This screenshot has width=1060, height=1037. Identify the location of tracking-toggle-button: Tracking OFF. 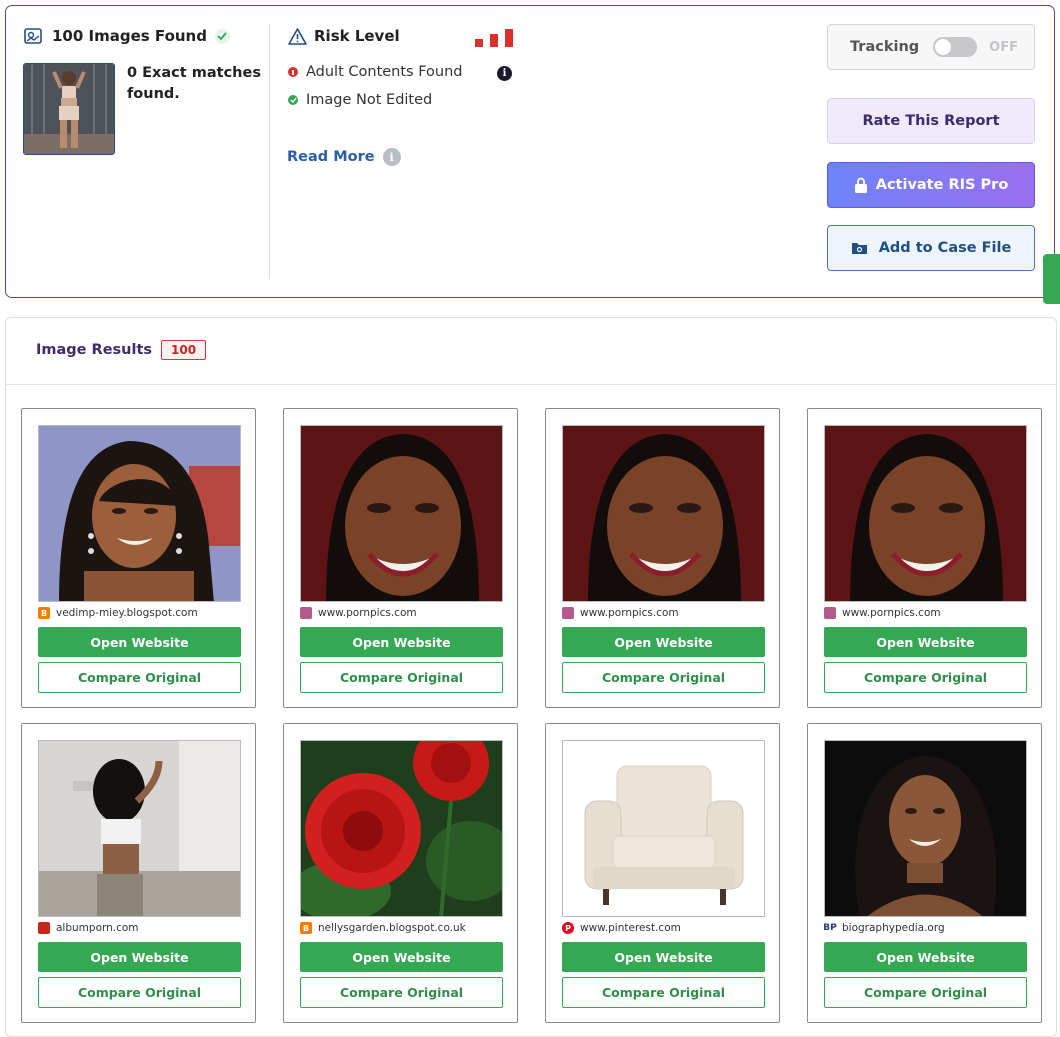
(931, 47).